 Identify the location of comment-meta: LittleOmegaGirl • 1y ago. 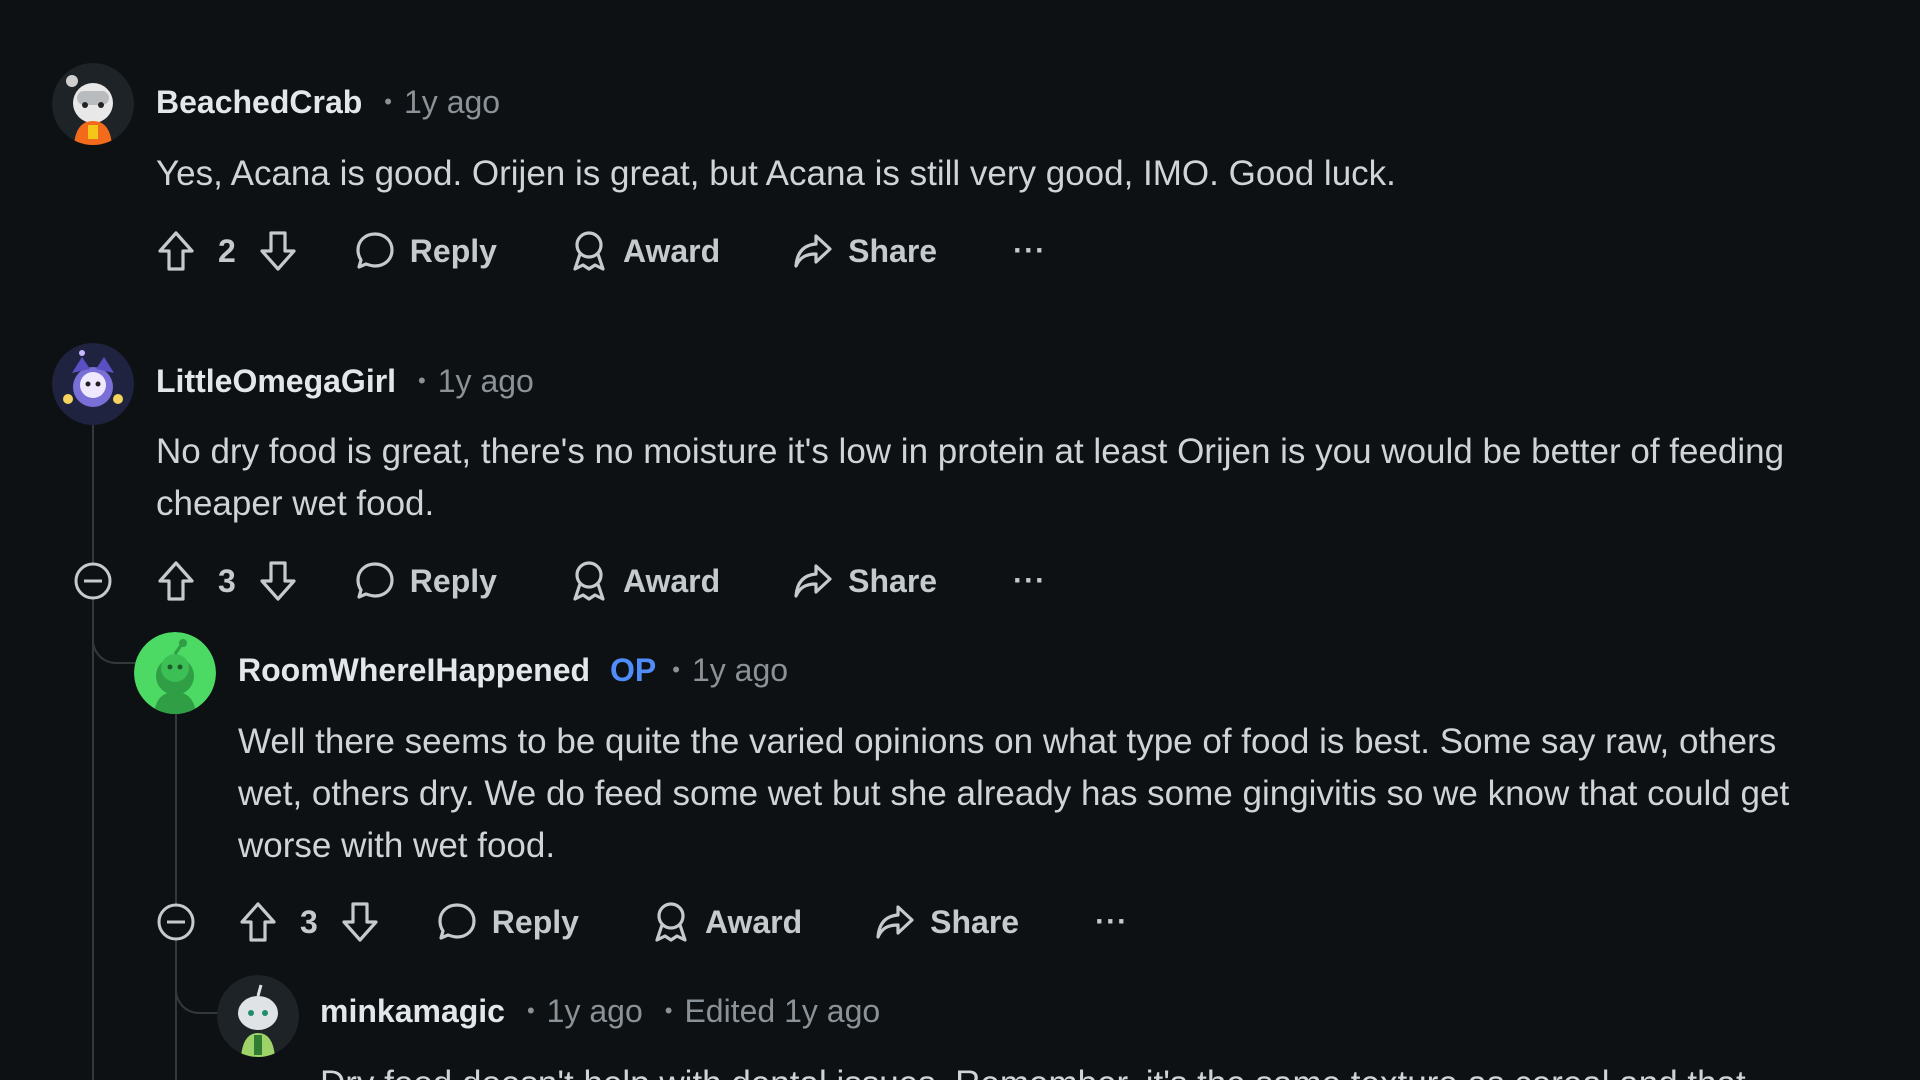
(345, 381).